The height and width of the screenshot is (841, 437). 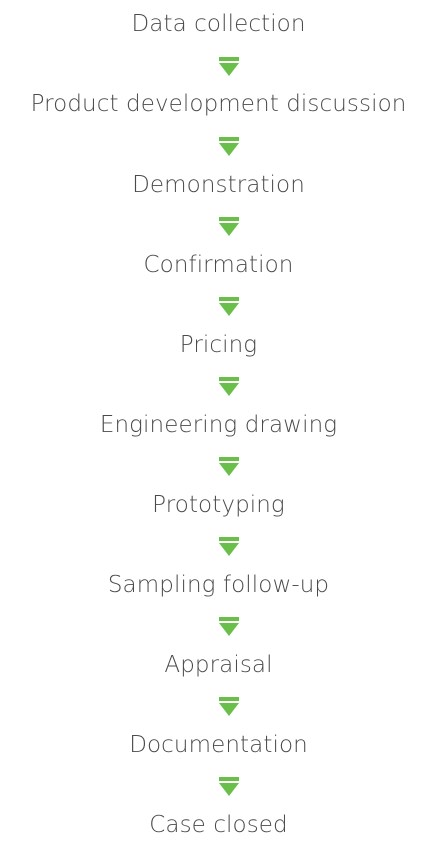 What do you see at coordinates (218, 505) in the screenshot?
I see `step-prototyping: Prototyping` at bounding box center [218, 505].